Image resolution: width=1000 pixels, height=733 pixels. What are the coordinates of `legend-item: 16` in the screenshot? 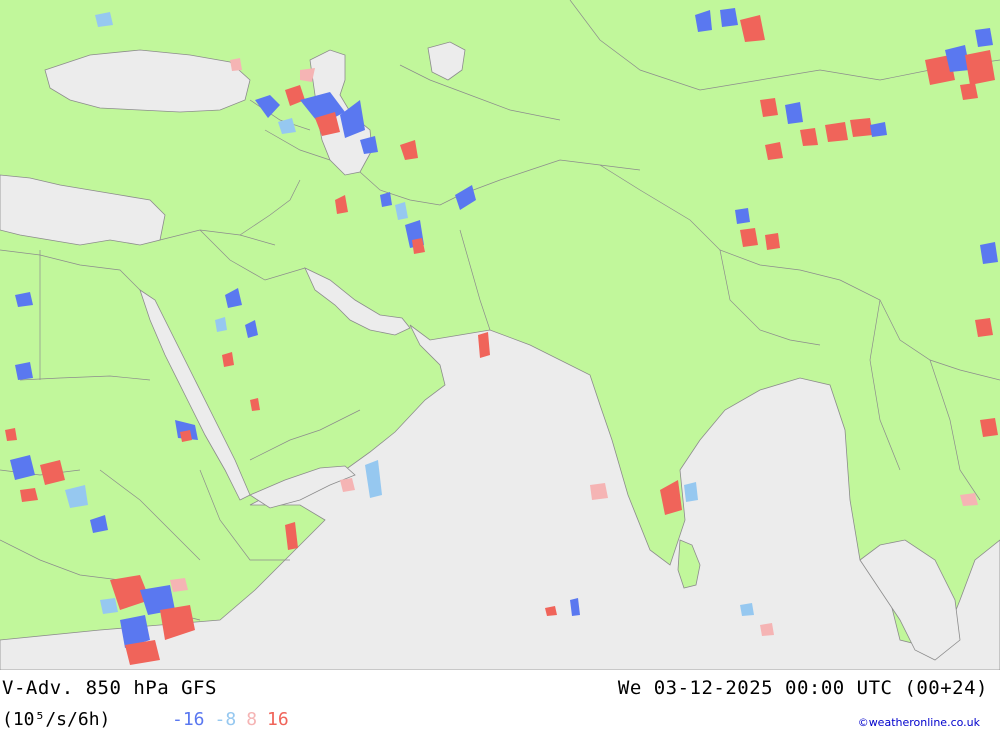 It's located at (278, 719).